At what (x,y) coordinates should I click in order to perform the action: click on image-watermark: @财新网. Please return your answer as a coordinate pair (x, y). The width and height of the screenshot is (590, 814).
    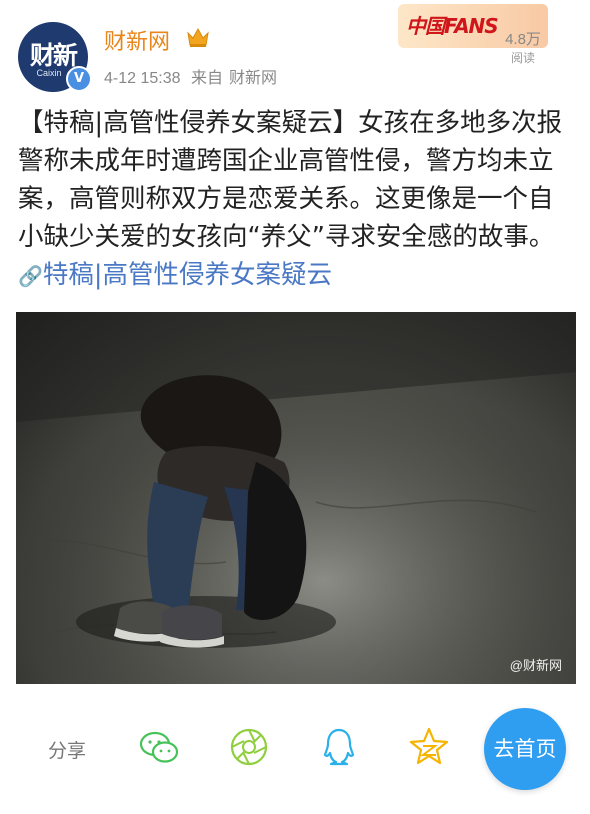
    Looking at the image, I should click on (535, 665).